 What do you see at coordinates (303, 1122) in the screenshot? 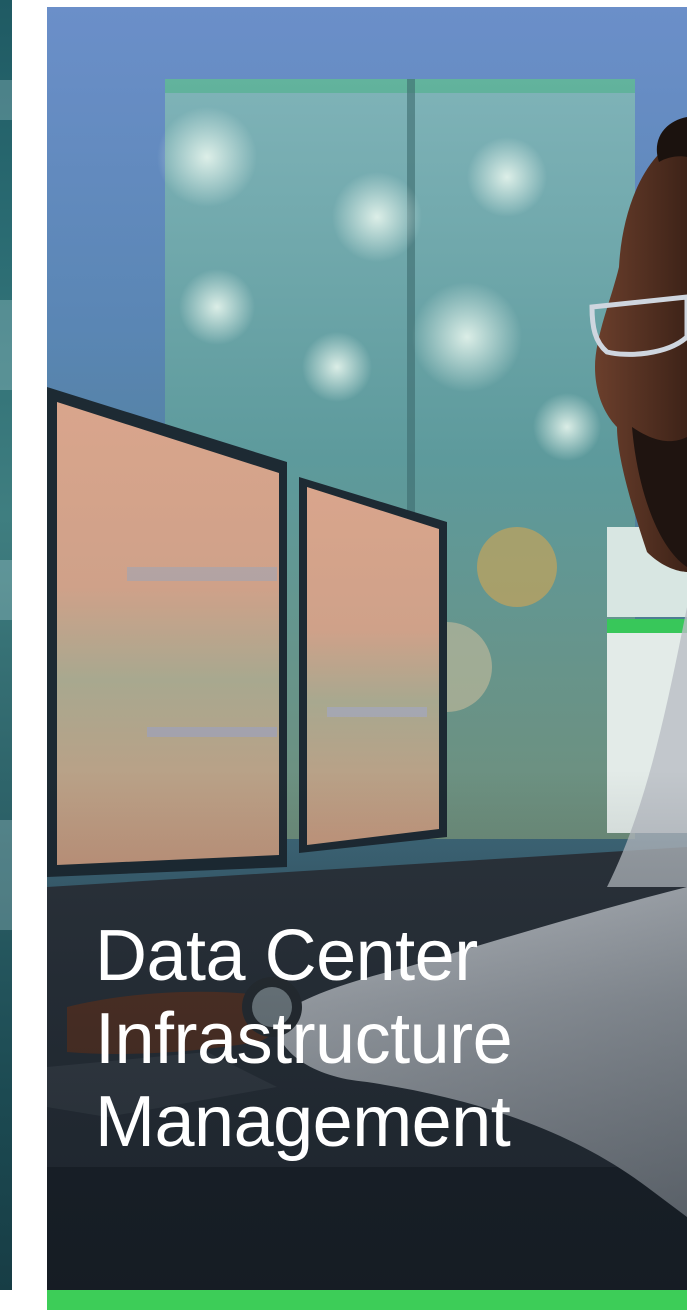
I see `hero-title-line-3: Management` at bounding box center [303, 1122].